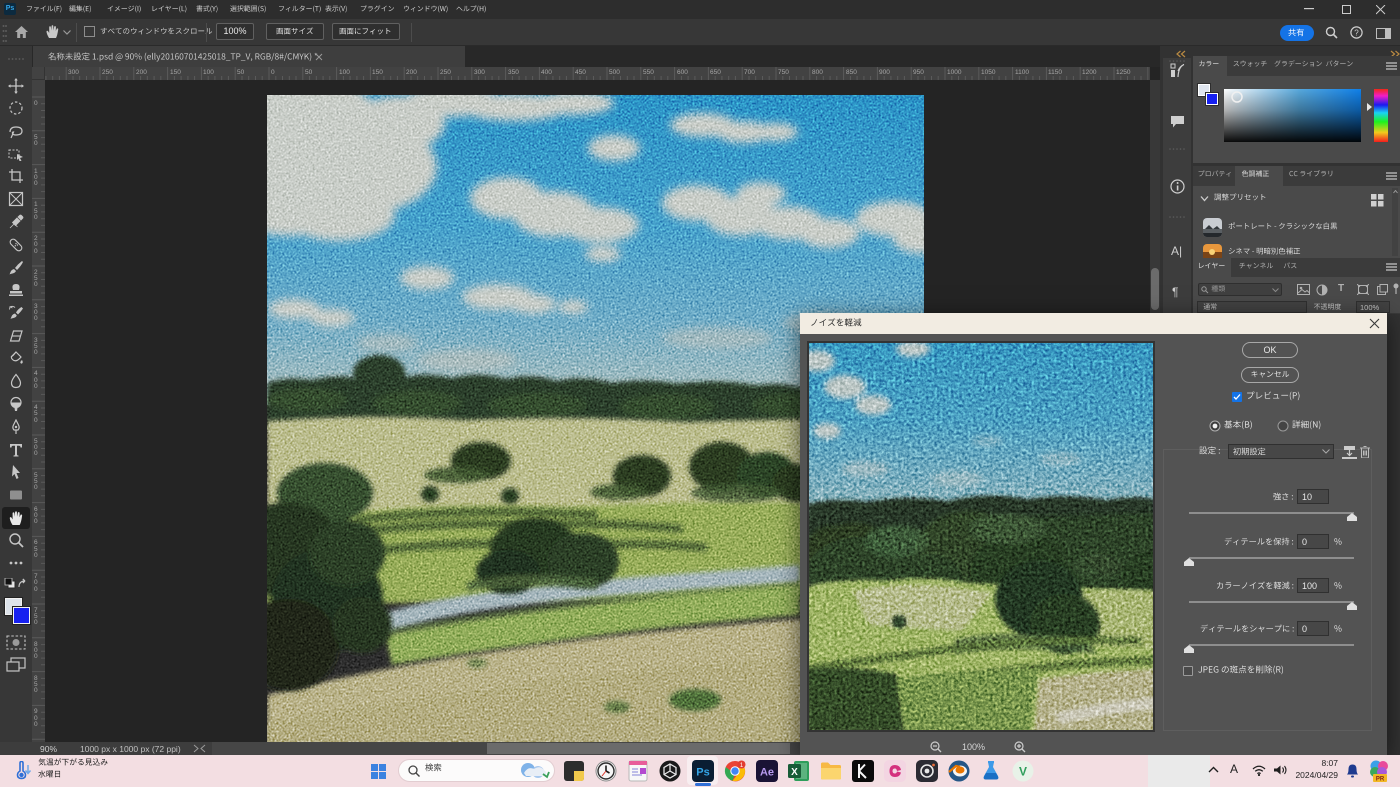  I want to click on svg-text: 750, so click(783, 72).